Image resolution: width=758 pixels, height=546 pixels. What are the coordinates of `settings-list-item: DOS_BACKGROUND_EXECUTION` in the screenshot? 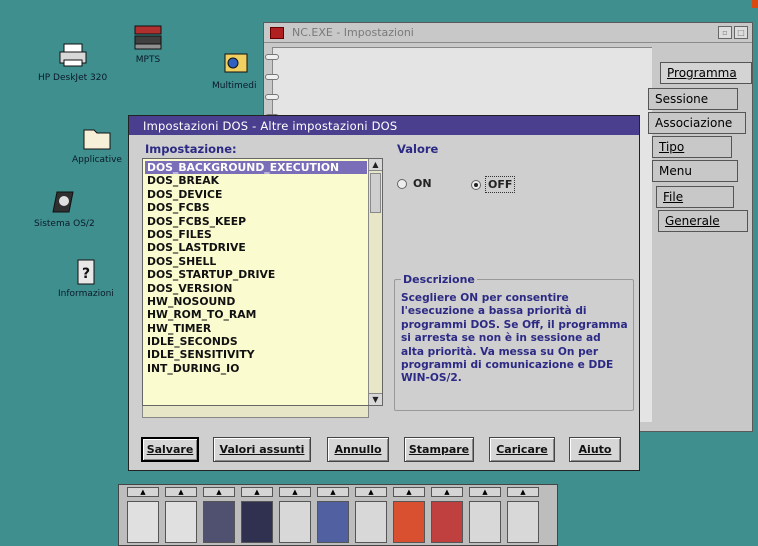 It's located at (256, 168).